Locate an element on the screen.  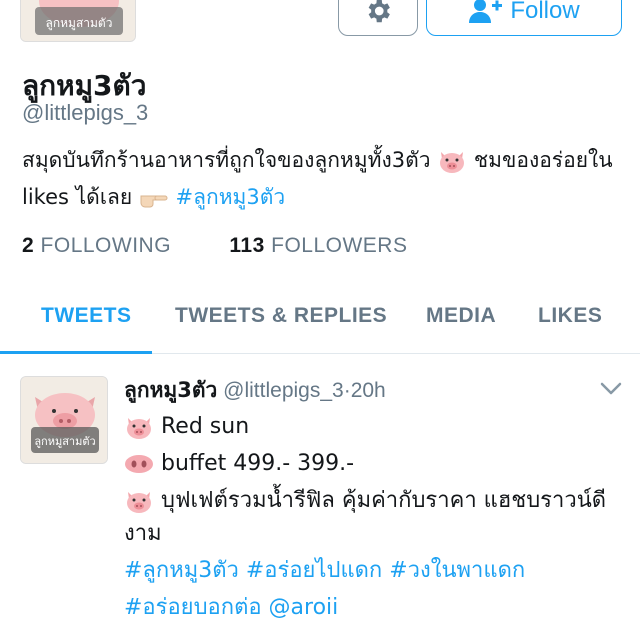
following-label: FOLLOWING is located at coordinates (106, 245).